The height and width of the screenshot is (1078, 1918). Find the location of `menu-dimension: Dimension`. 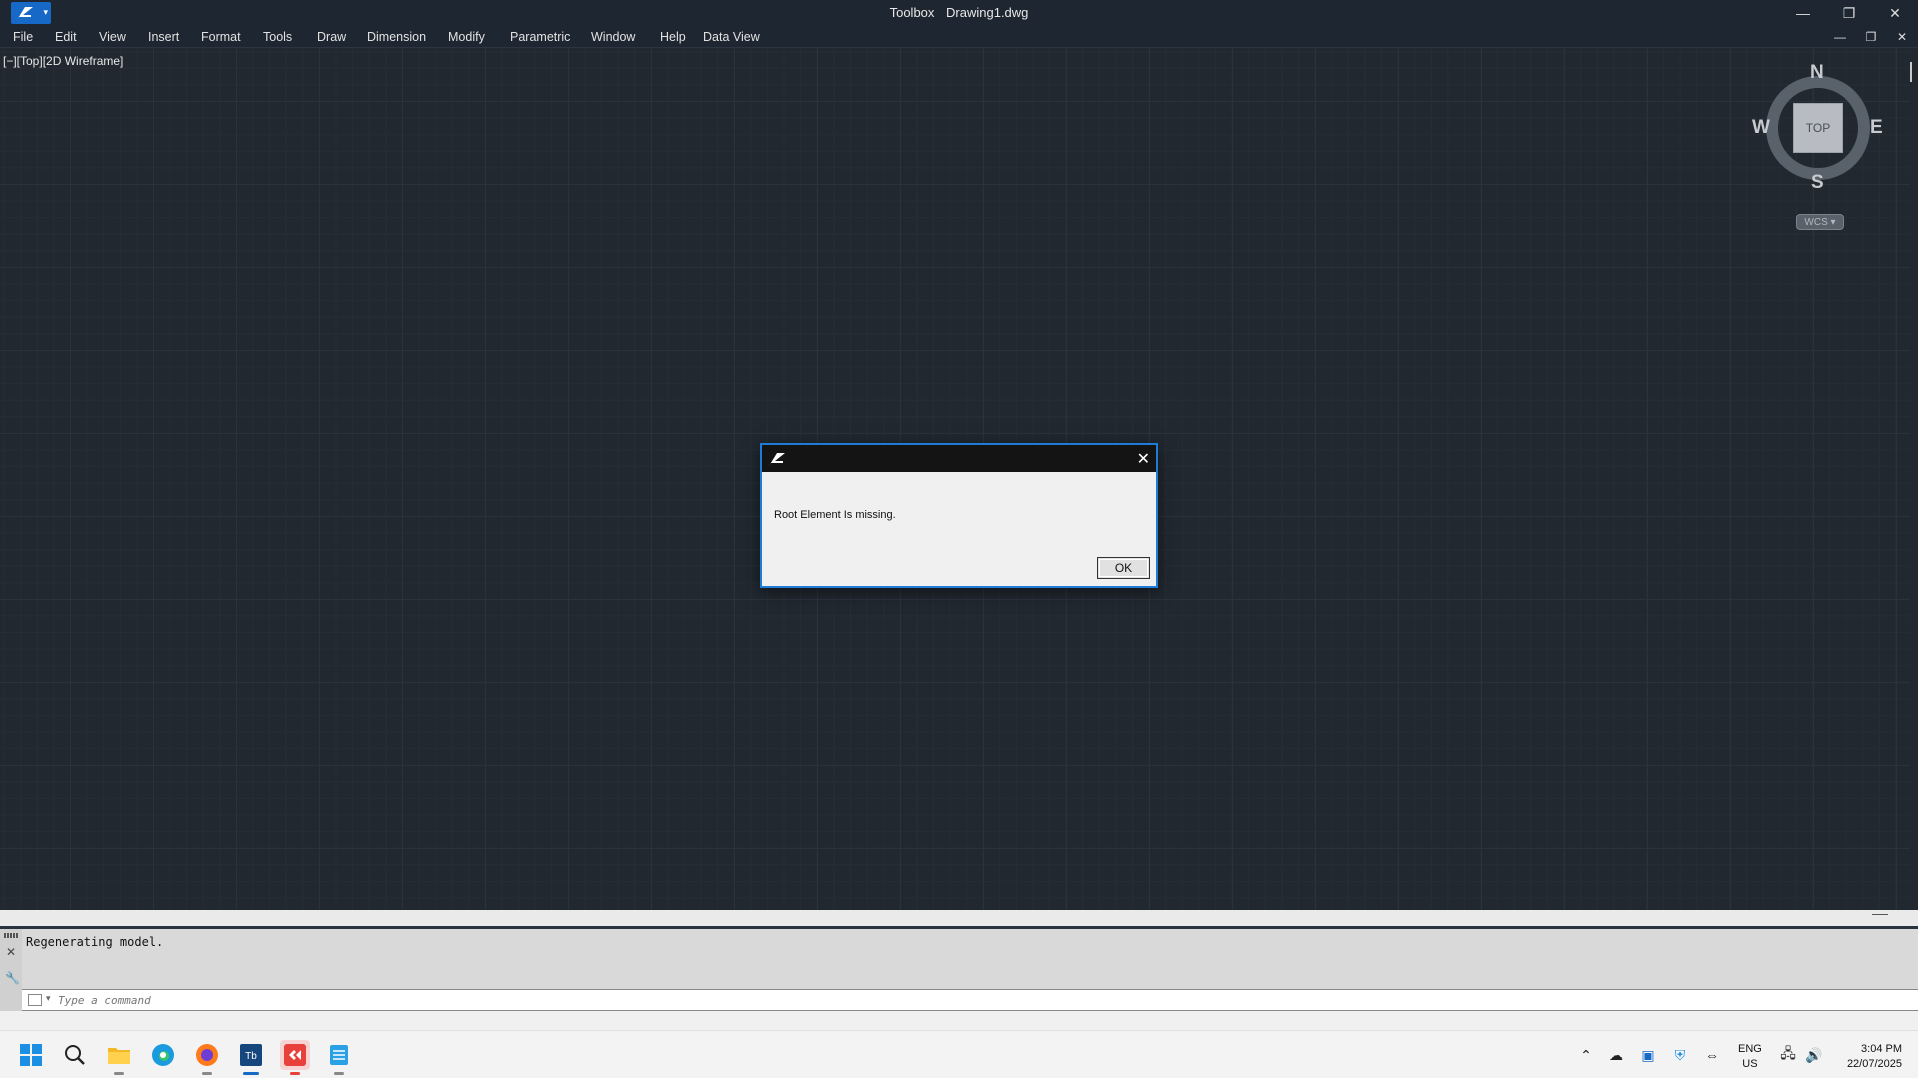

menu-dimension: Dimension is located at coordinates (396, 37).